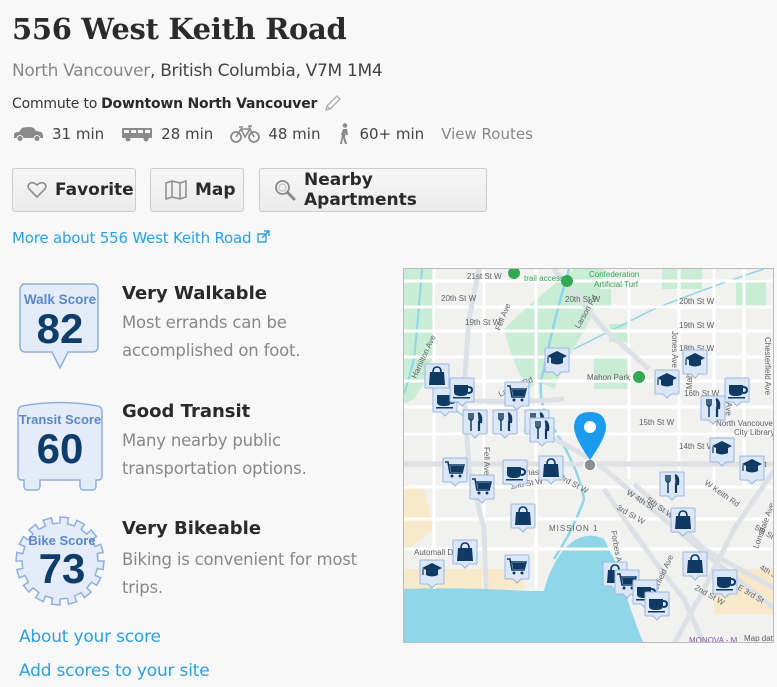 The width and height of the screenshot is (777, 687). I want to click on search-icon, so click(285, 190).